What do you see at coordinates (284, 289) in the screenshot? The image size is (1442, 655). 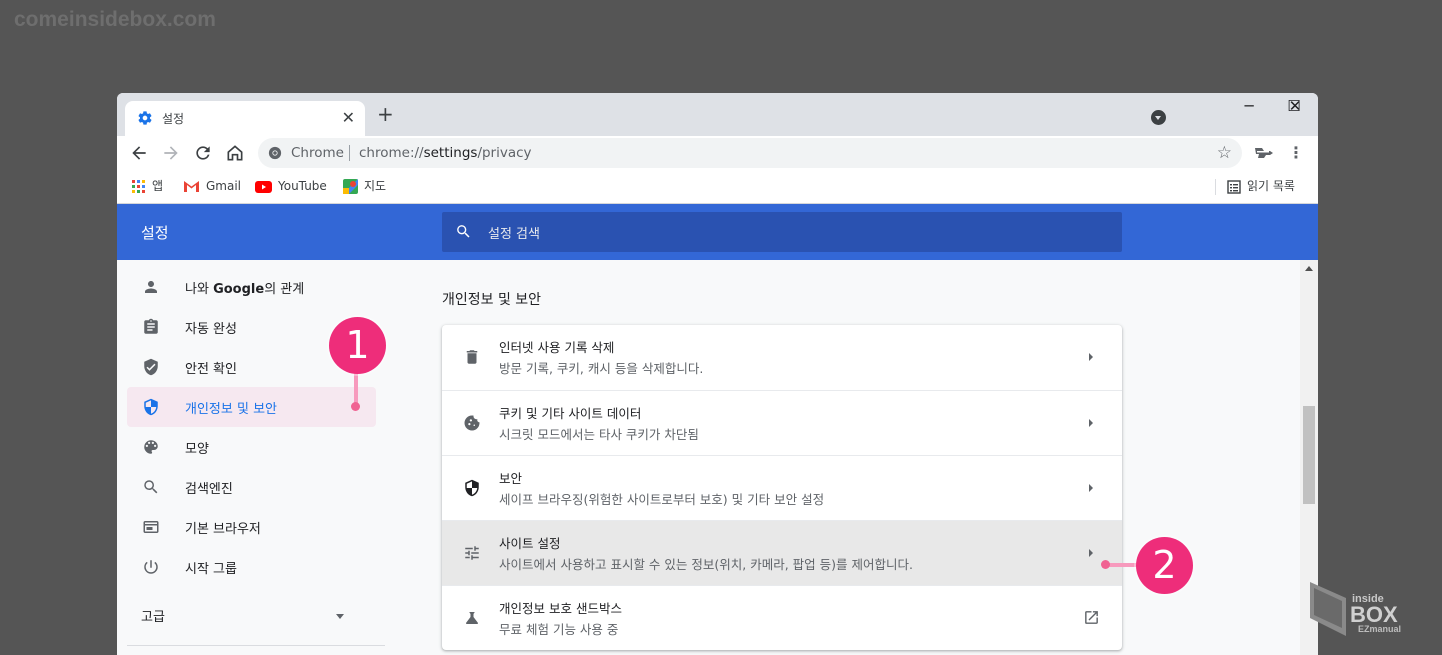 I see `label-part: 의 관계` at bounding box center [284, 289].